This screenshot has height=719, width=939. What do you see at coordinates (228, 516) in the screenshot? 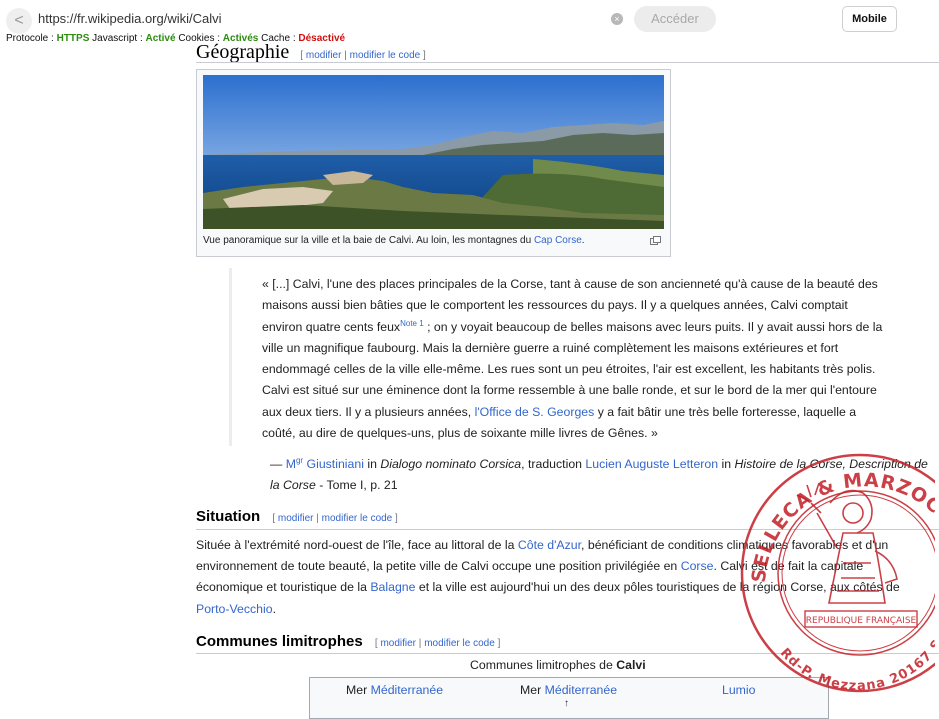
I see `heading-text: Situation` at bounding box center [228, 516].